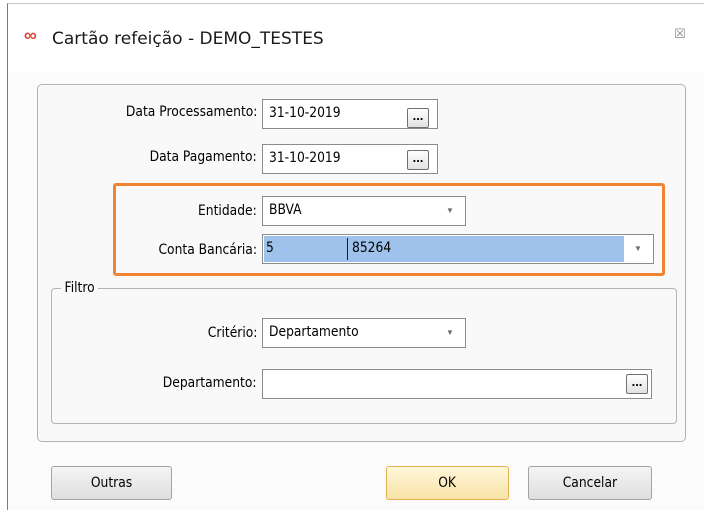  What do you see at coordinates (680, 34) in the screenshot?
I see `close-icon: ☒` at bounding box center [680, 34].